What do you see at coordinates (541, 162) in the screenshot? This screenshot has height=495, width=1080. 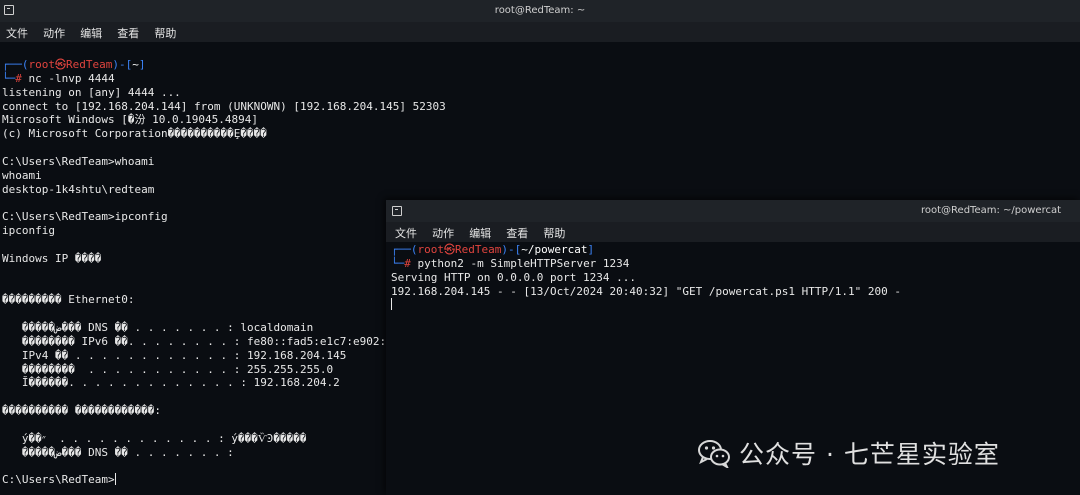 I see `output-line: C:\Users\RedTeam>whoami` at bounding box center [541, 162].